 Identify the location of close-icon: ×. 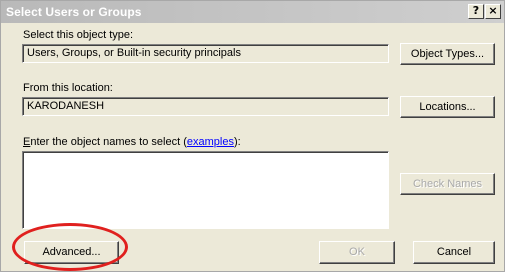
(493, 10).